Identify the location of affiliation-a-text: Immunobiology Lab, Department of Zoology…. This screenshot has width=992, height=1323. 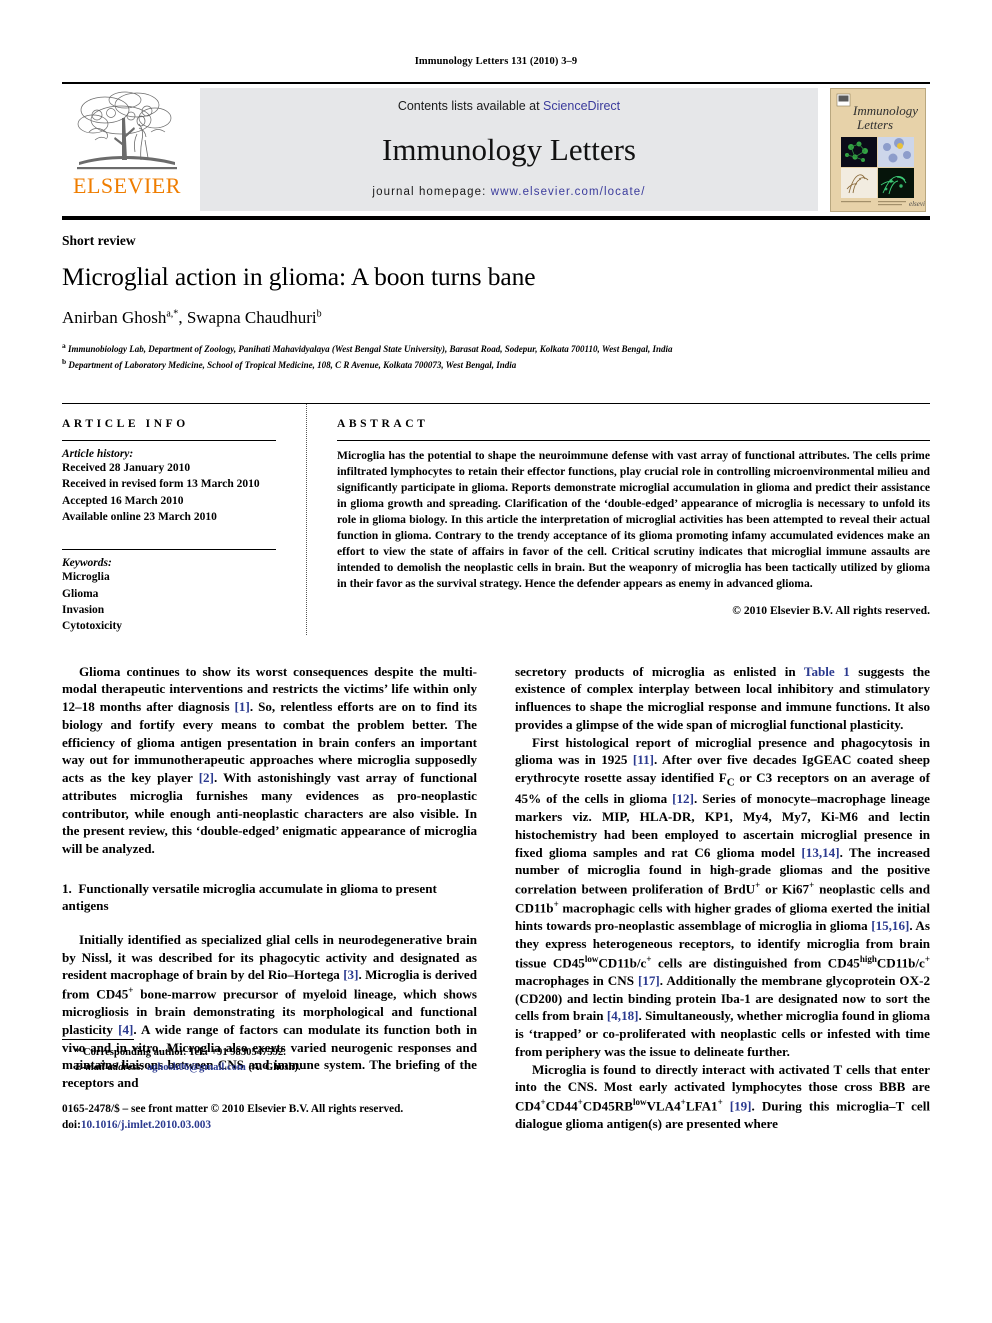
(370, 348).